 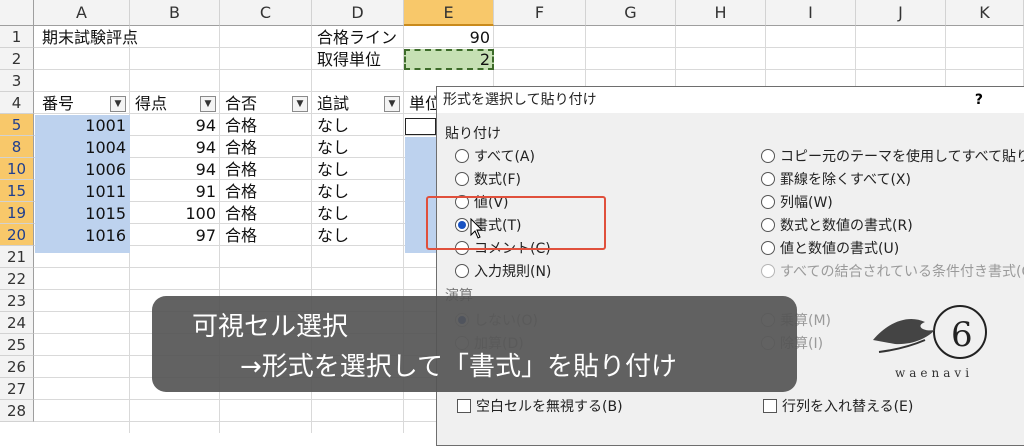 What do you see at coordinates (17, 13) in the screenshot?
I see `select-all-corner` at bounding box center [17, 13].